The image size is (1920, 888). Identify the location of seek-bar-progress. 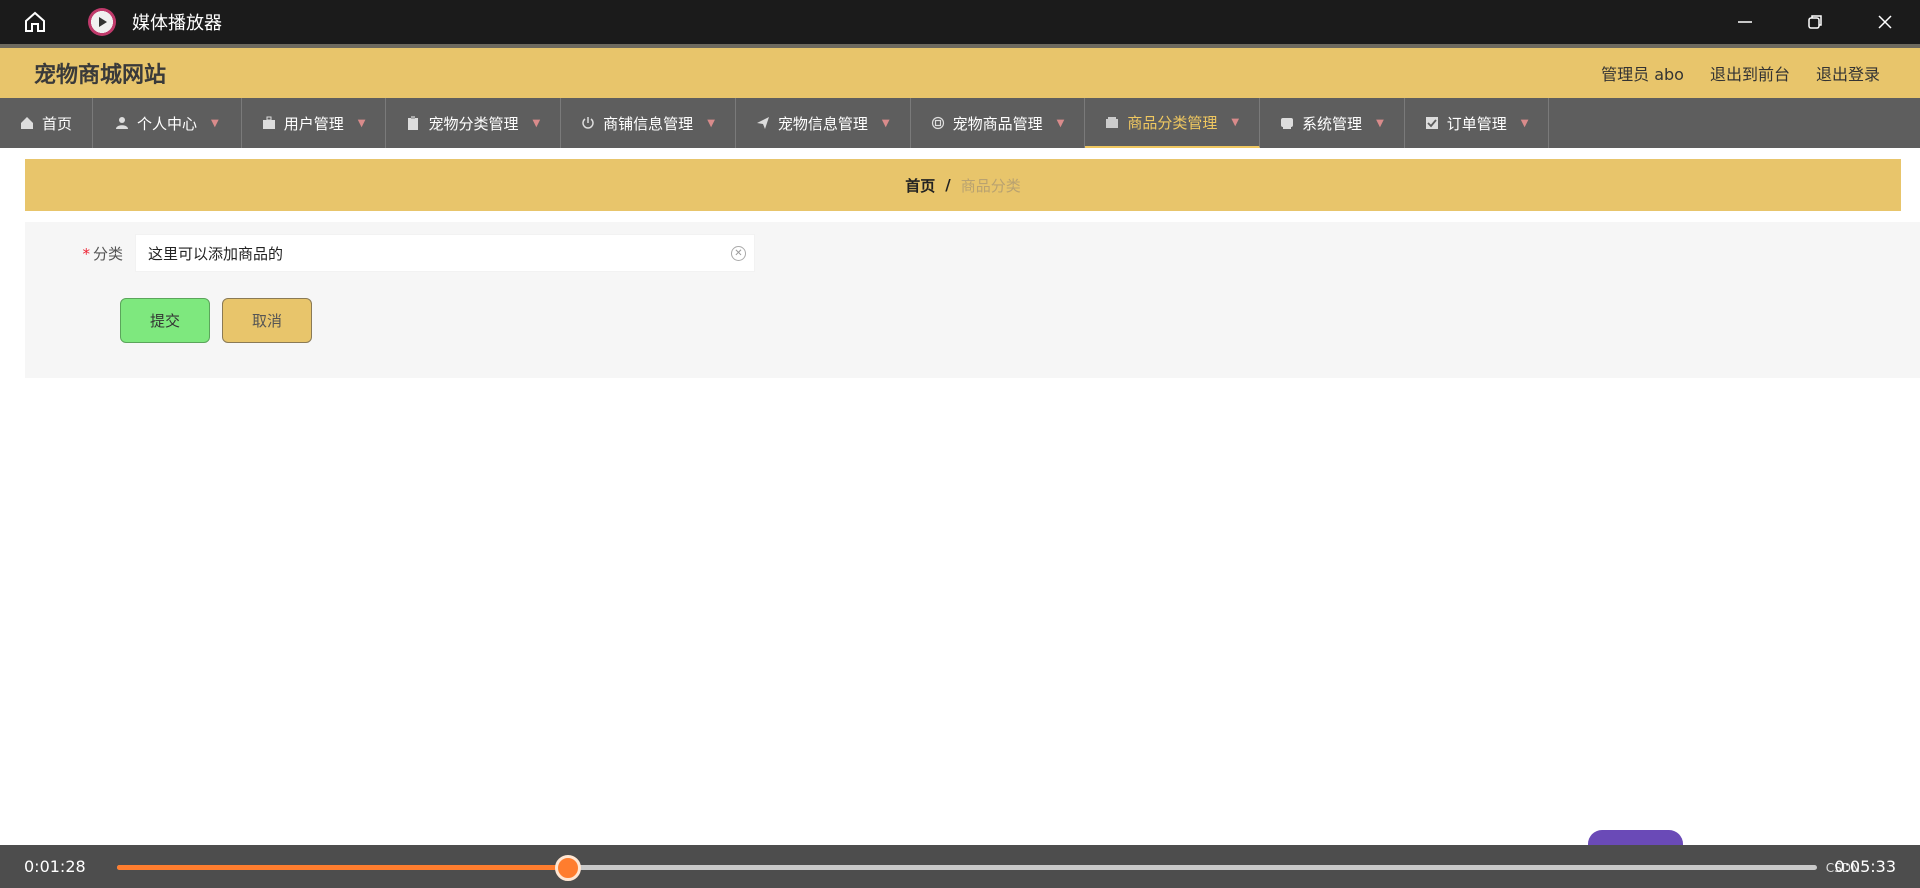
(342, 867).